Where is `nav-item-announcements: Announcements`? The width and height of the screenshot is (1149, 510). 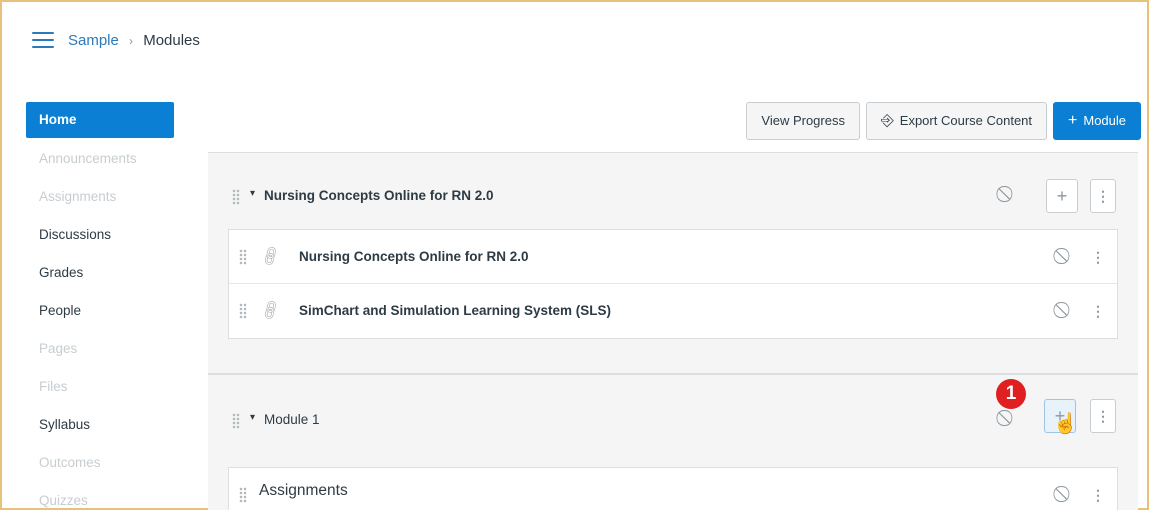 nav-item-announcements: Announcements is located at coordinates (100, 159).